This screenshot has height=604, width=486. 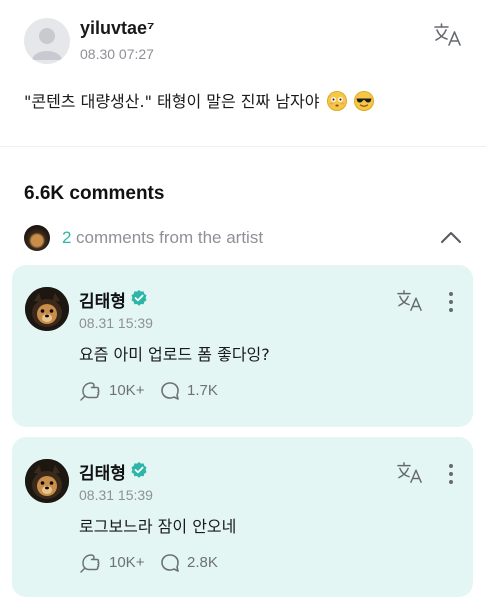 What do you see at coordinates (363, 101) in the screenshot?
I see `sunglasses-face-emoji` at bounding box center [363, 101].